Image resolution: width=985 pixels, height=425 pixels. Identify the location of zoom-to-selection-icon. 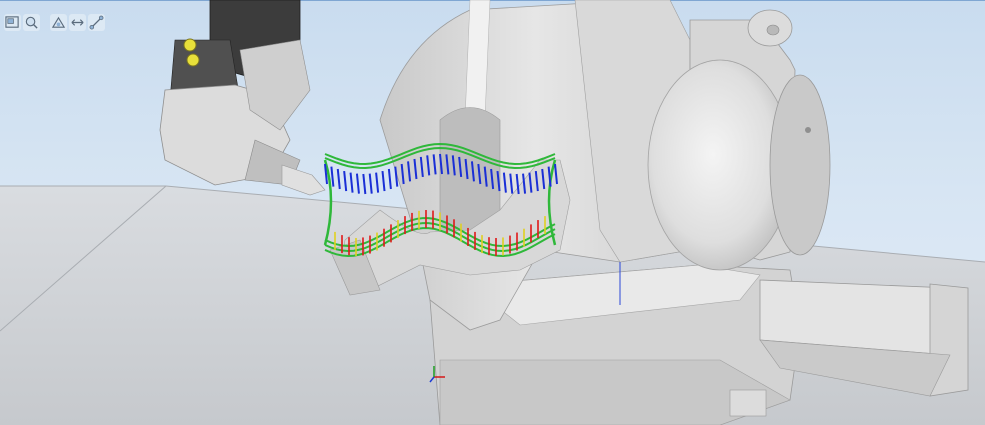
(31, 22).